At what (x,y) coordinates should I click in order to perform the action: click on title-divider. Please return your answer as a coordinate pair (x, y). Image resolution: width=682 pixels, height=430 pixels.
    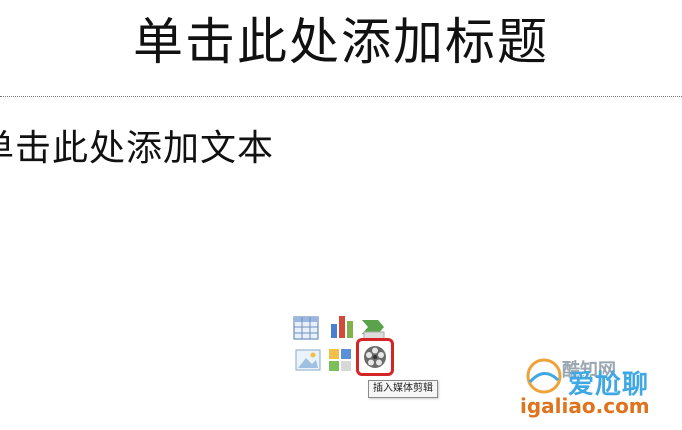
    Looking at the image, I should click on (341, 96).